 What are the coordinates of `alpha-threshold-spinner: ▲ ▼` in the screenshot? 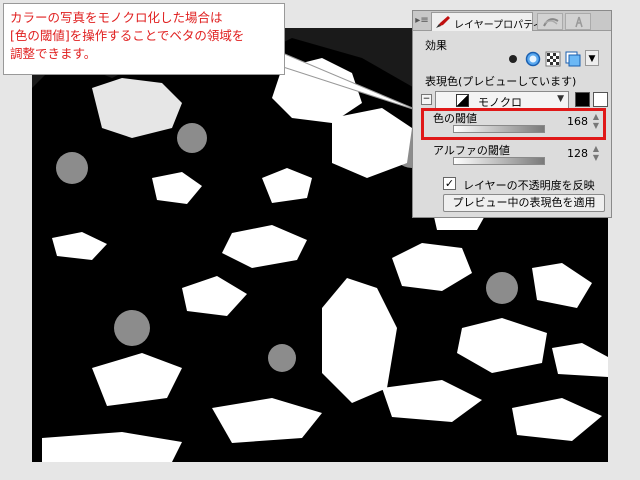 It's located at (596, 154).